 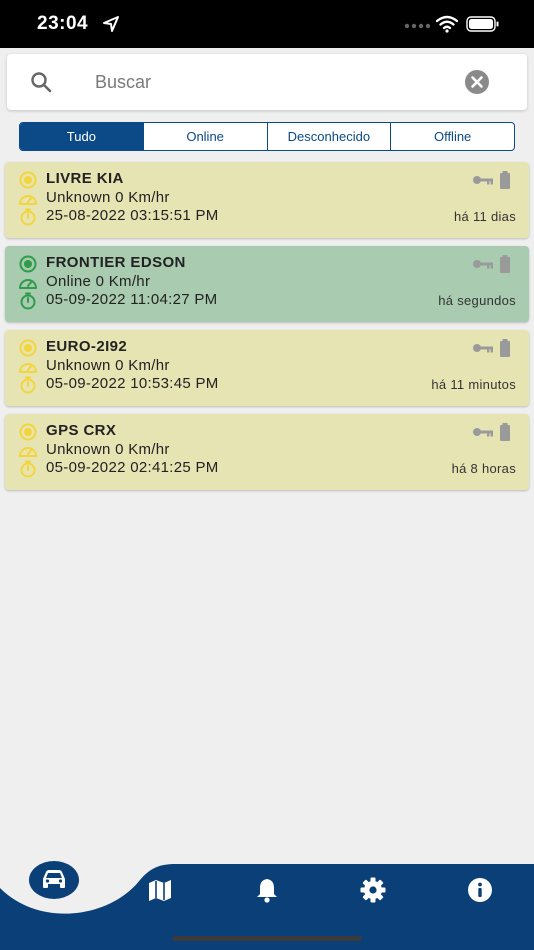 I want to click on info-icon, so click(x=480, y=890).